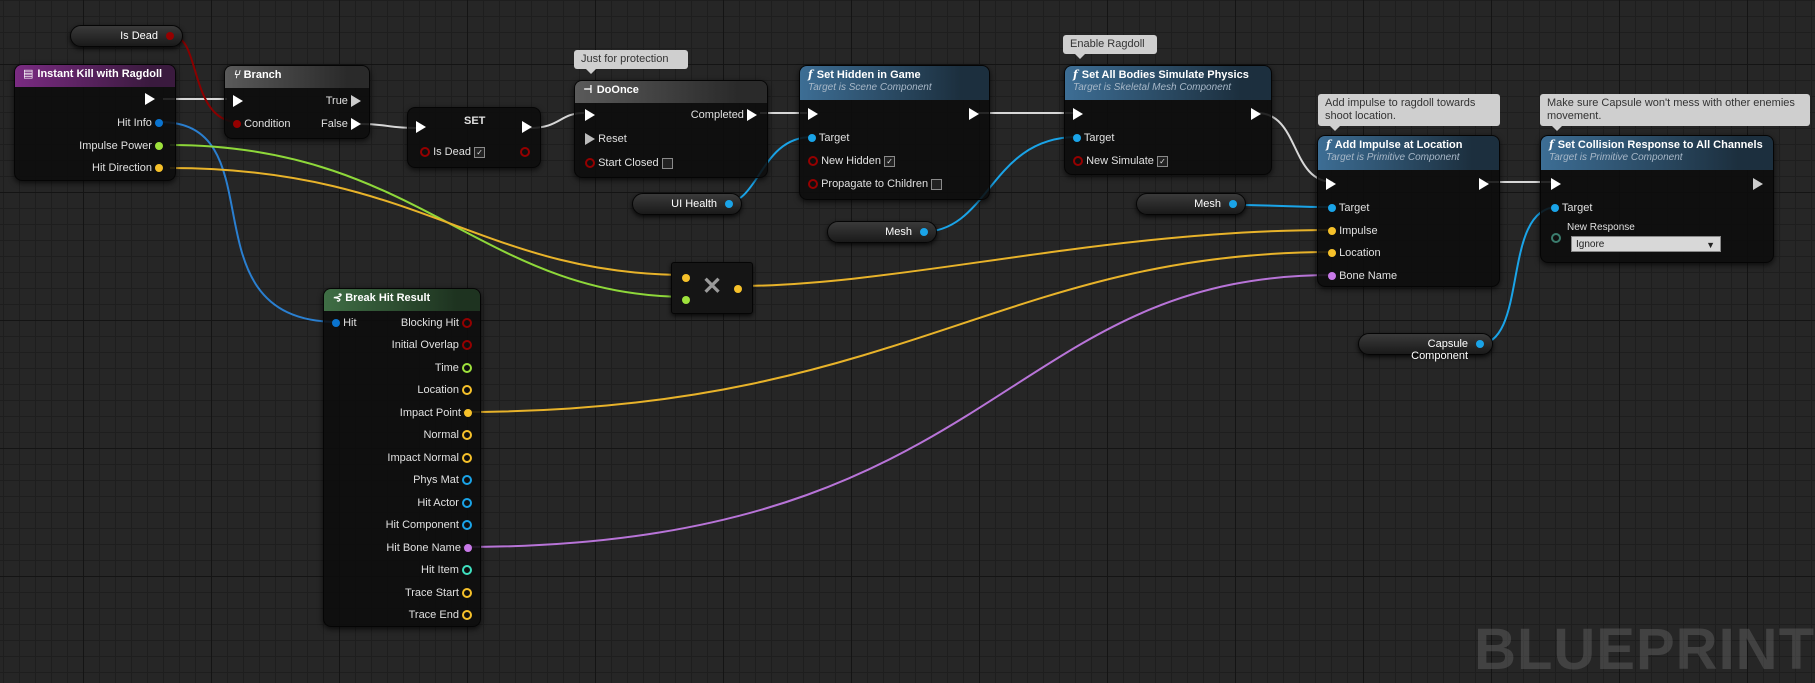 This screenshot has height=683, width=1815. What do you see at coordinates (126, 36) in the screenshot?
I see `is-dead-getter: Is Dead` at bounding box center [126, 36].